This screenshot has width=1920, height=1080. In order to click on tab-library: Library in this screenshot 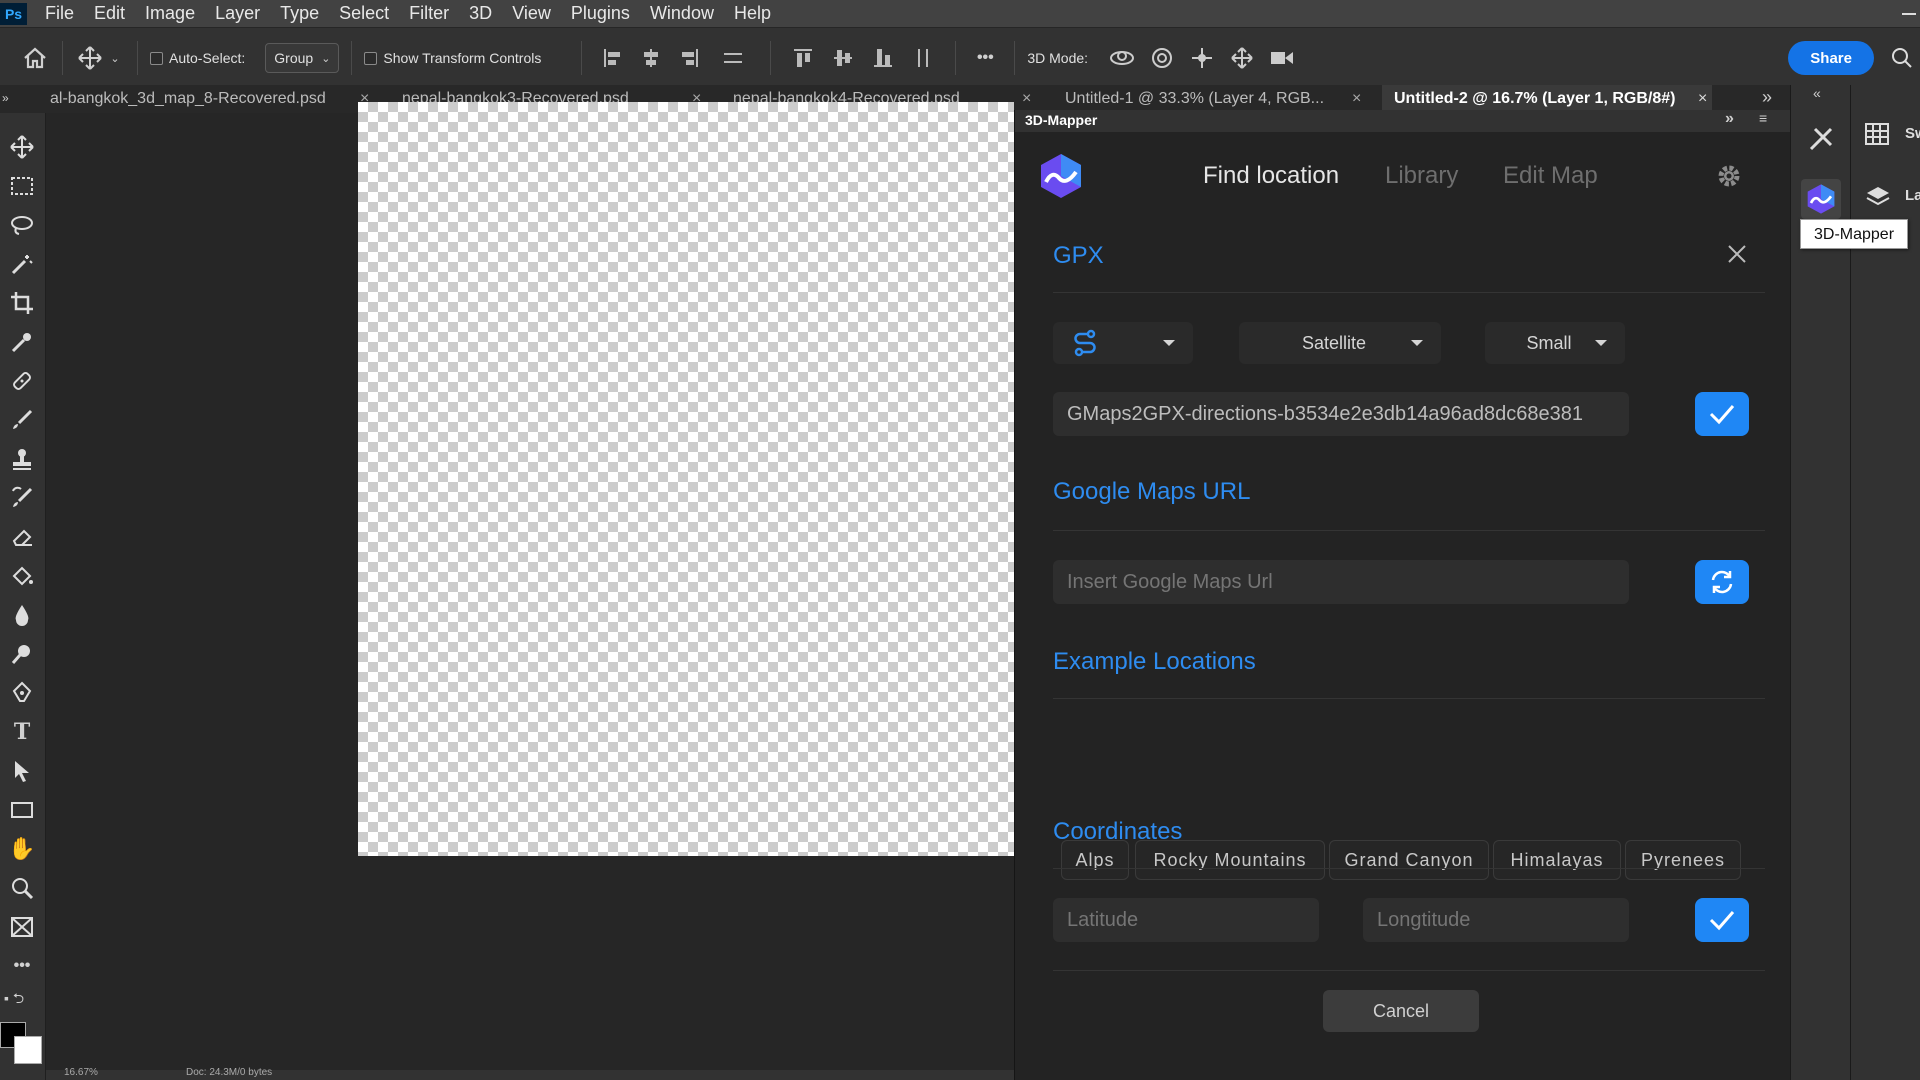, I will do `click(1421, 176)`.